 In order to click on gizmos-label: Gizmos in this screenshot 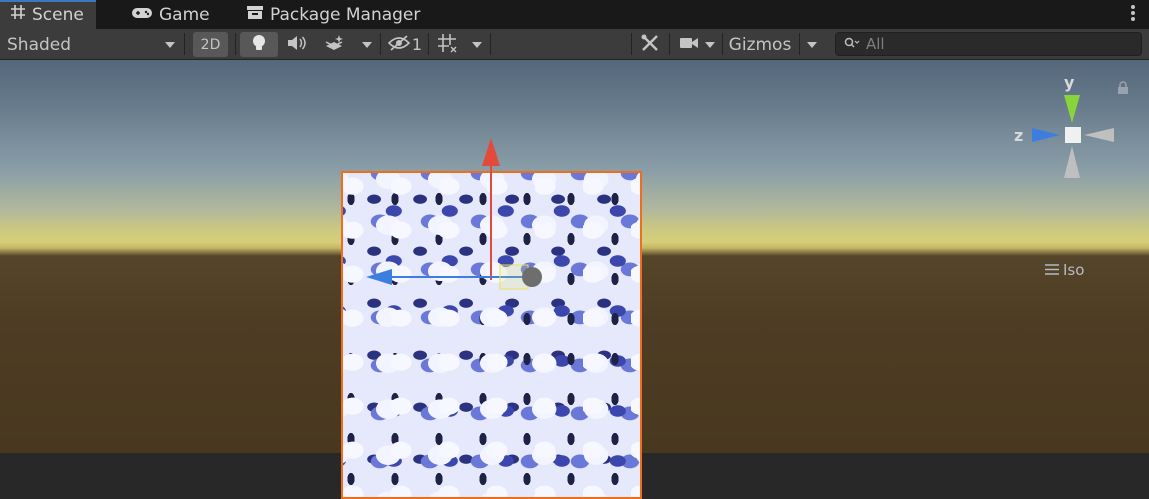, I will do `click(760, 44)`.